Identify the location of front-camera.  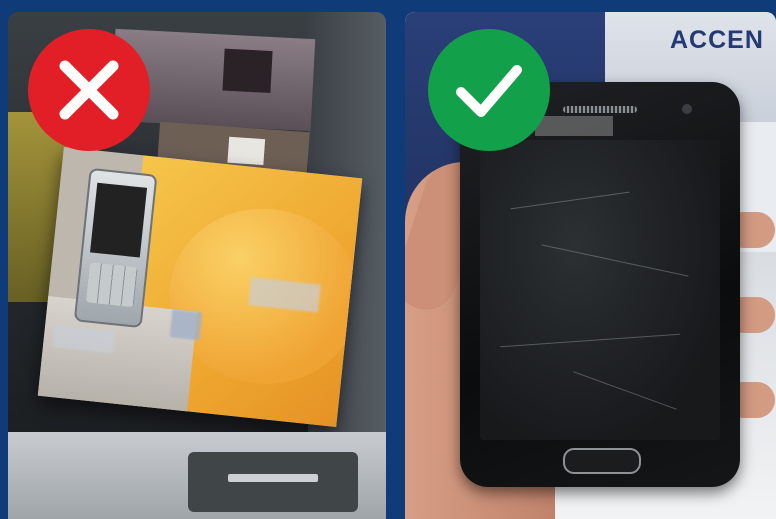
(687, 109).